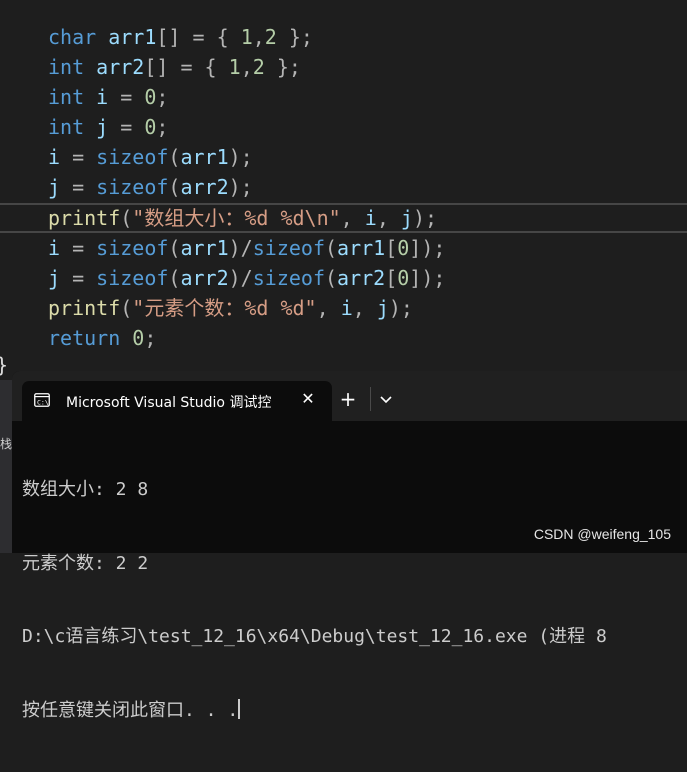 The height and width of the screenshot is (772, 687). What do you see at coordinates (6, 444) in the screenshot?
I see `side-panel-fragment: 栈` at bounding box center [6, 444].